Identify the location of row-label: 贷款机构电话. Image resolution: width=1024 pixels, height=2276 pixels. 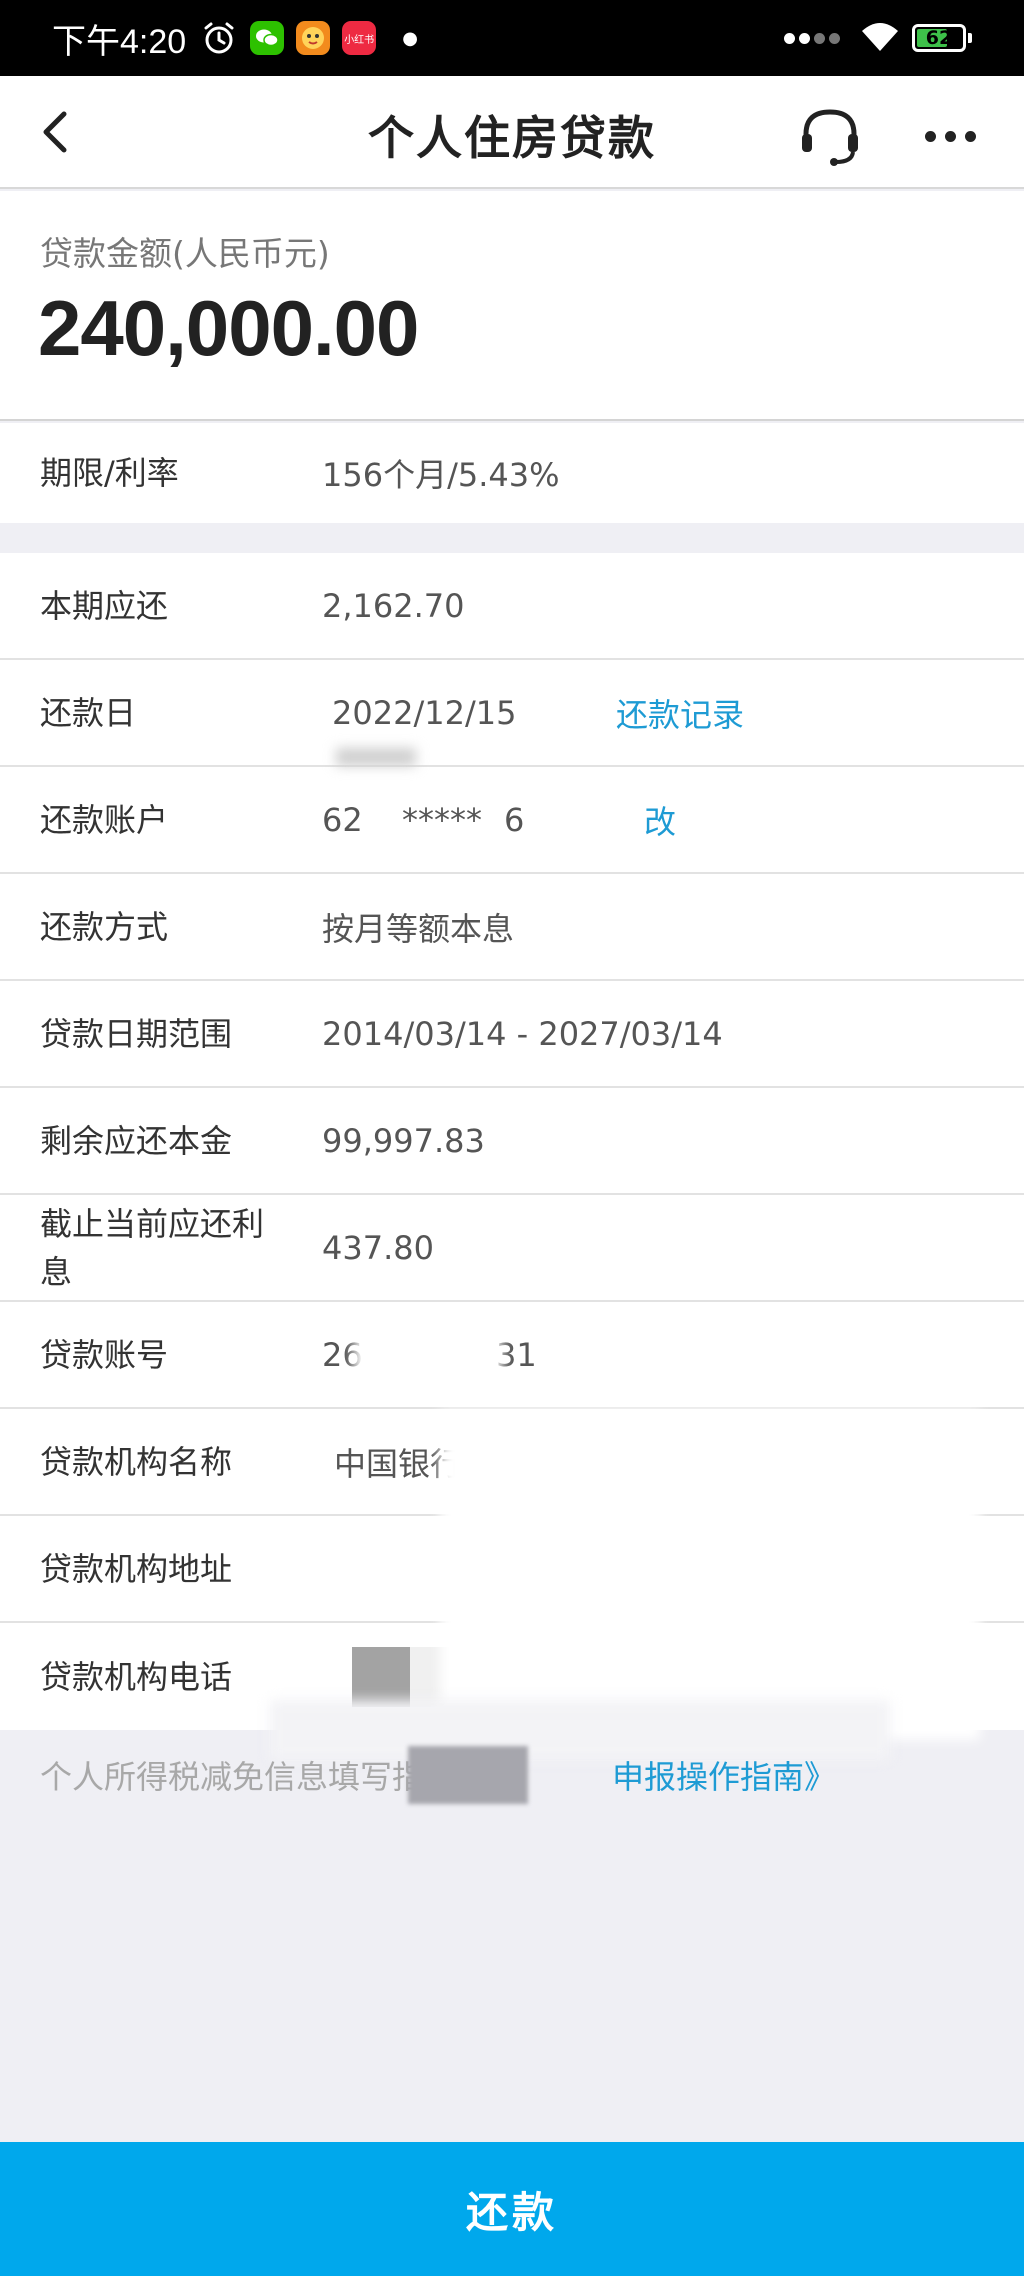
(136, 1676).